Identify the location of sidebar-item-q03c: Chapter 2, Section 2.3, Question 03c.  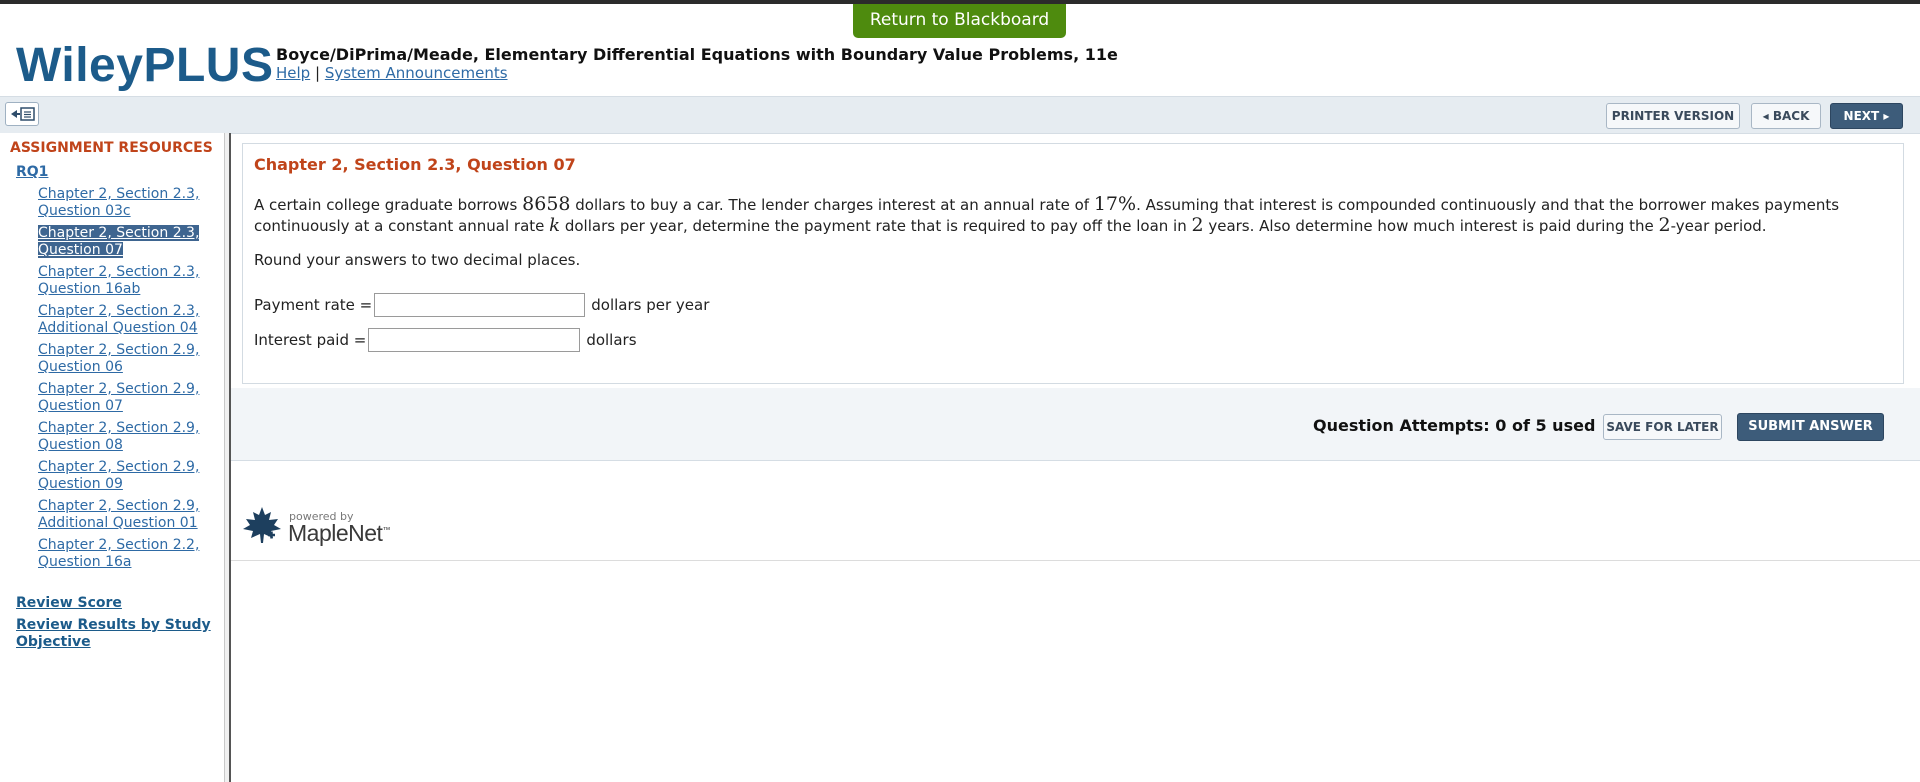
(126, 205).